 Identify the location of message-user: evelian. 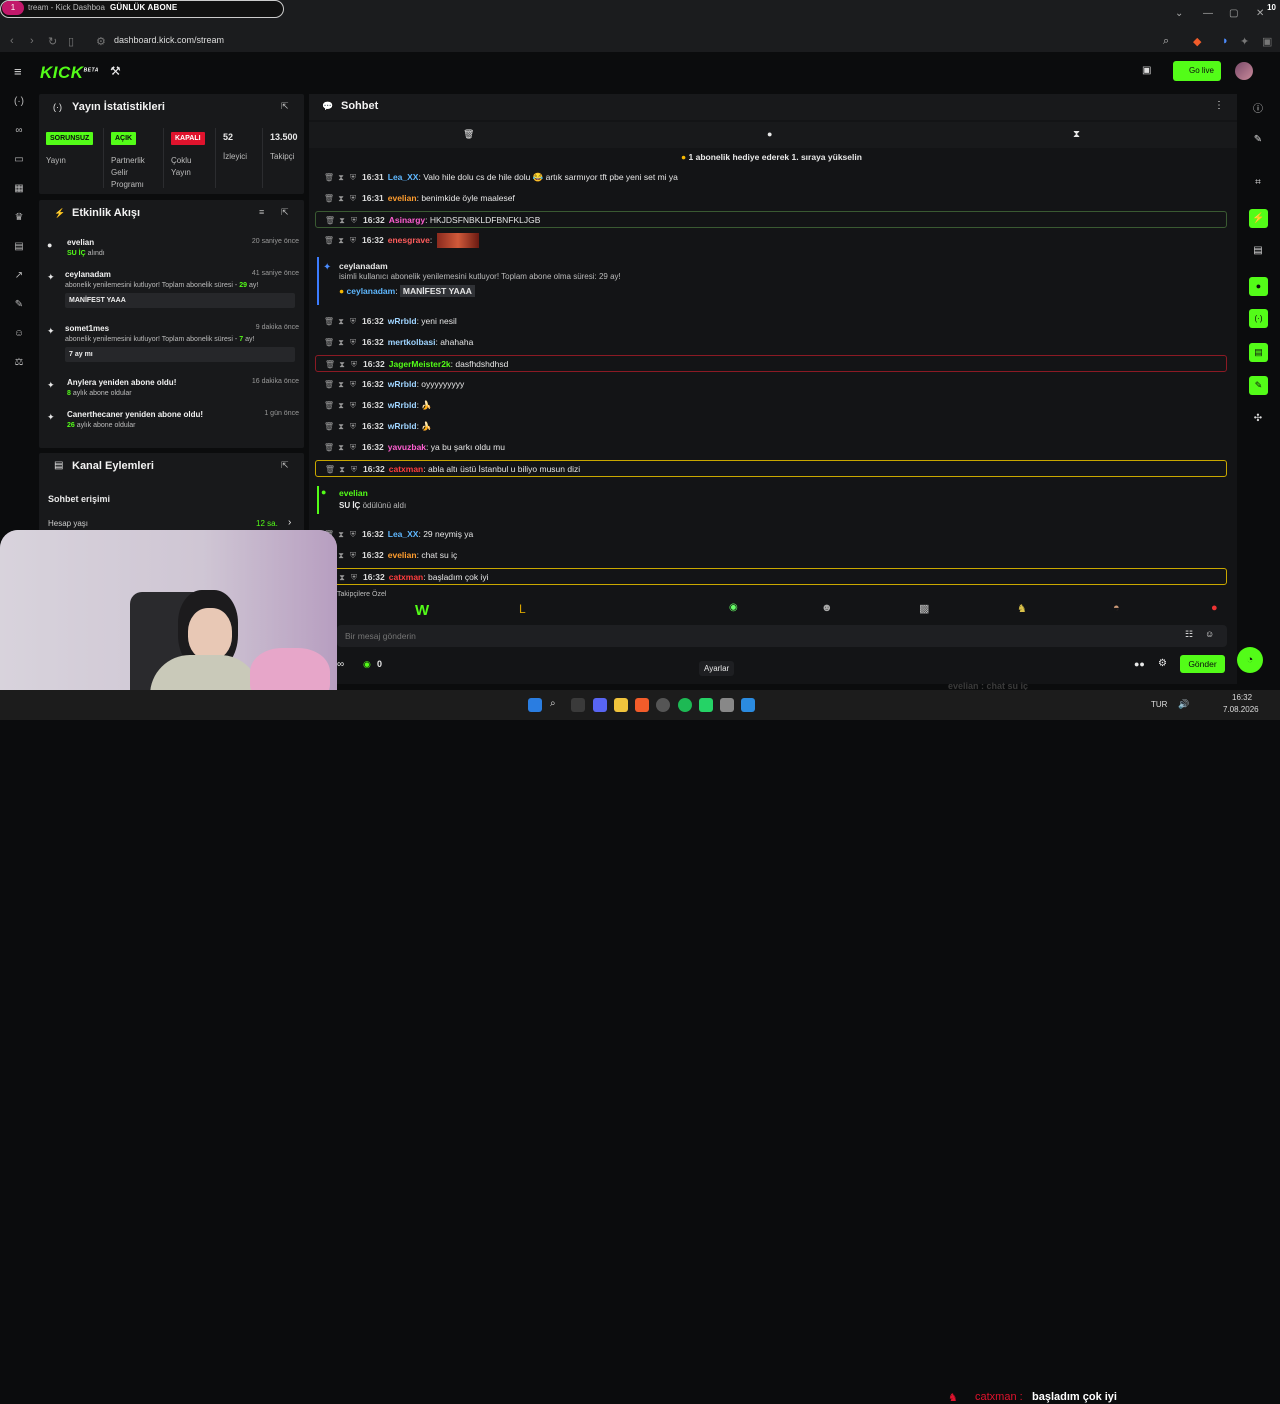
(402, 198).